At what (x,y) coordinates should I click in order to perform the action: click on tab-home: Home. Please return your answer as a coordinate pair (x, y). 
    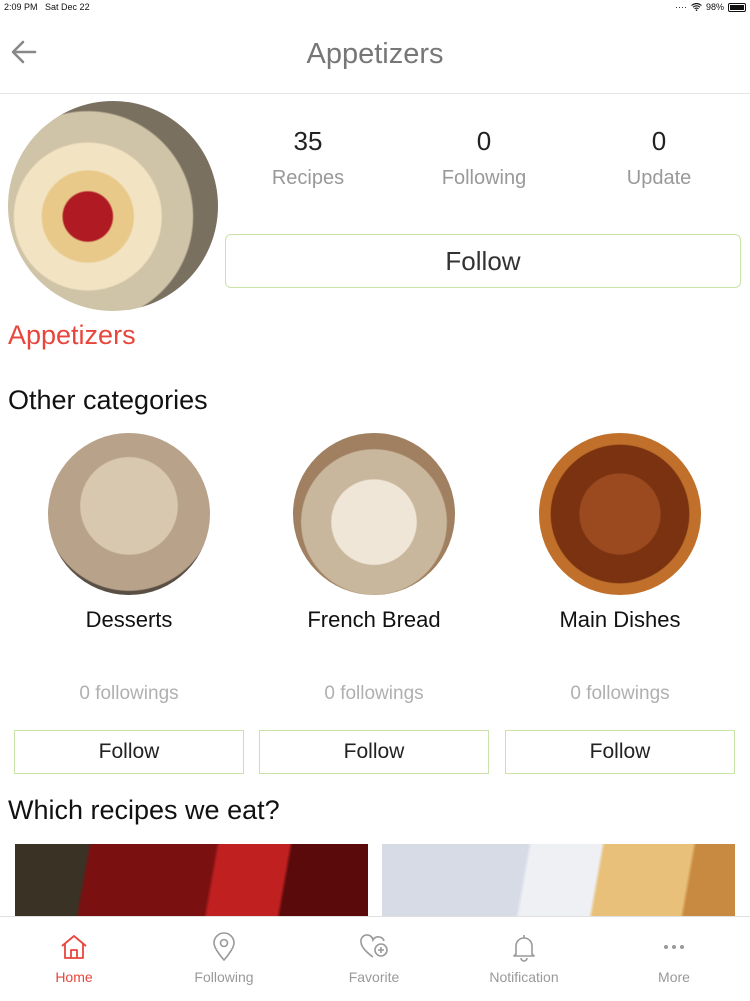
    Looking at the image, I should click on (74, 958).